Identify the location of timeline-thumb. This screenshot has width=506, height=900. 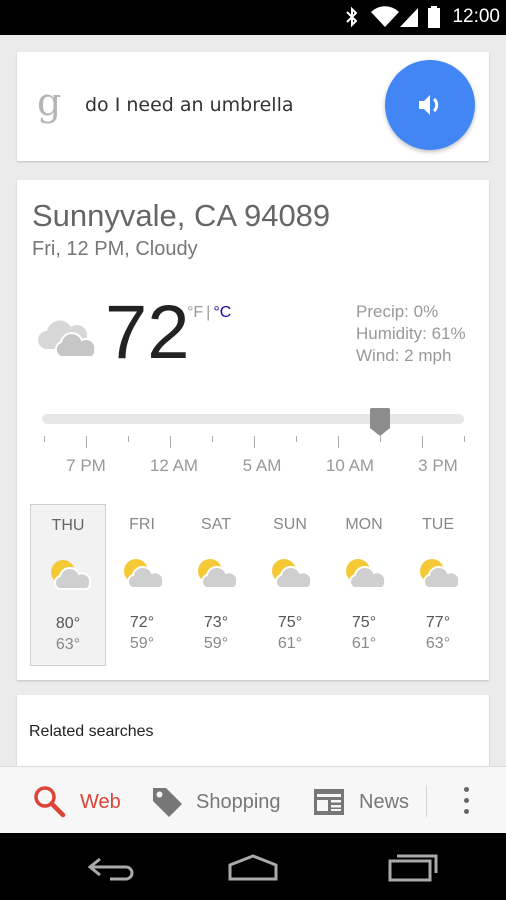
(380, 423).